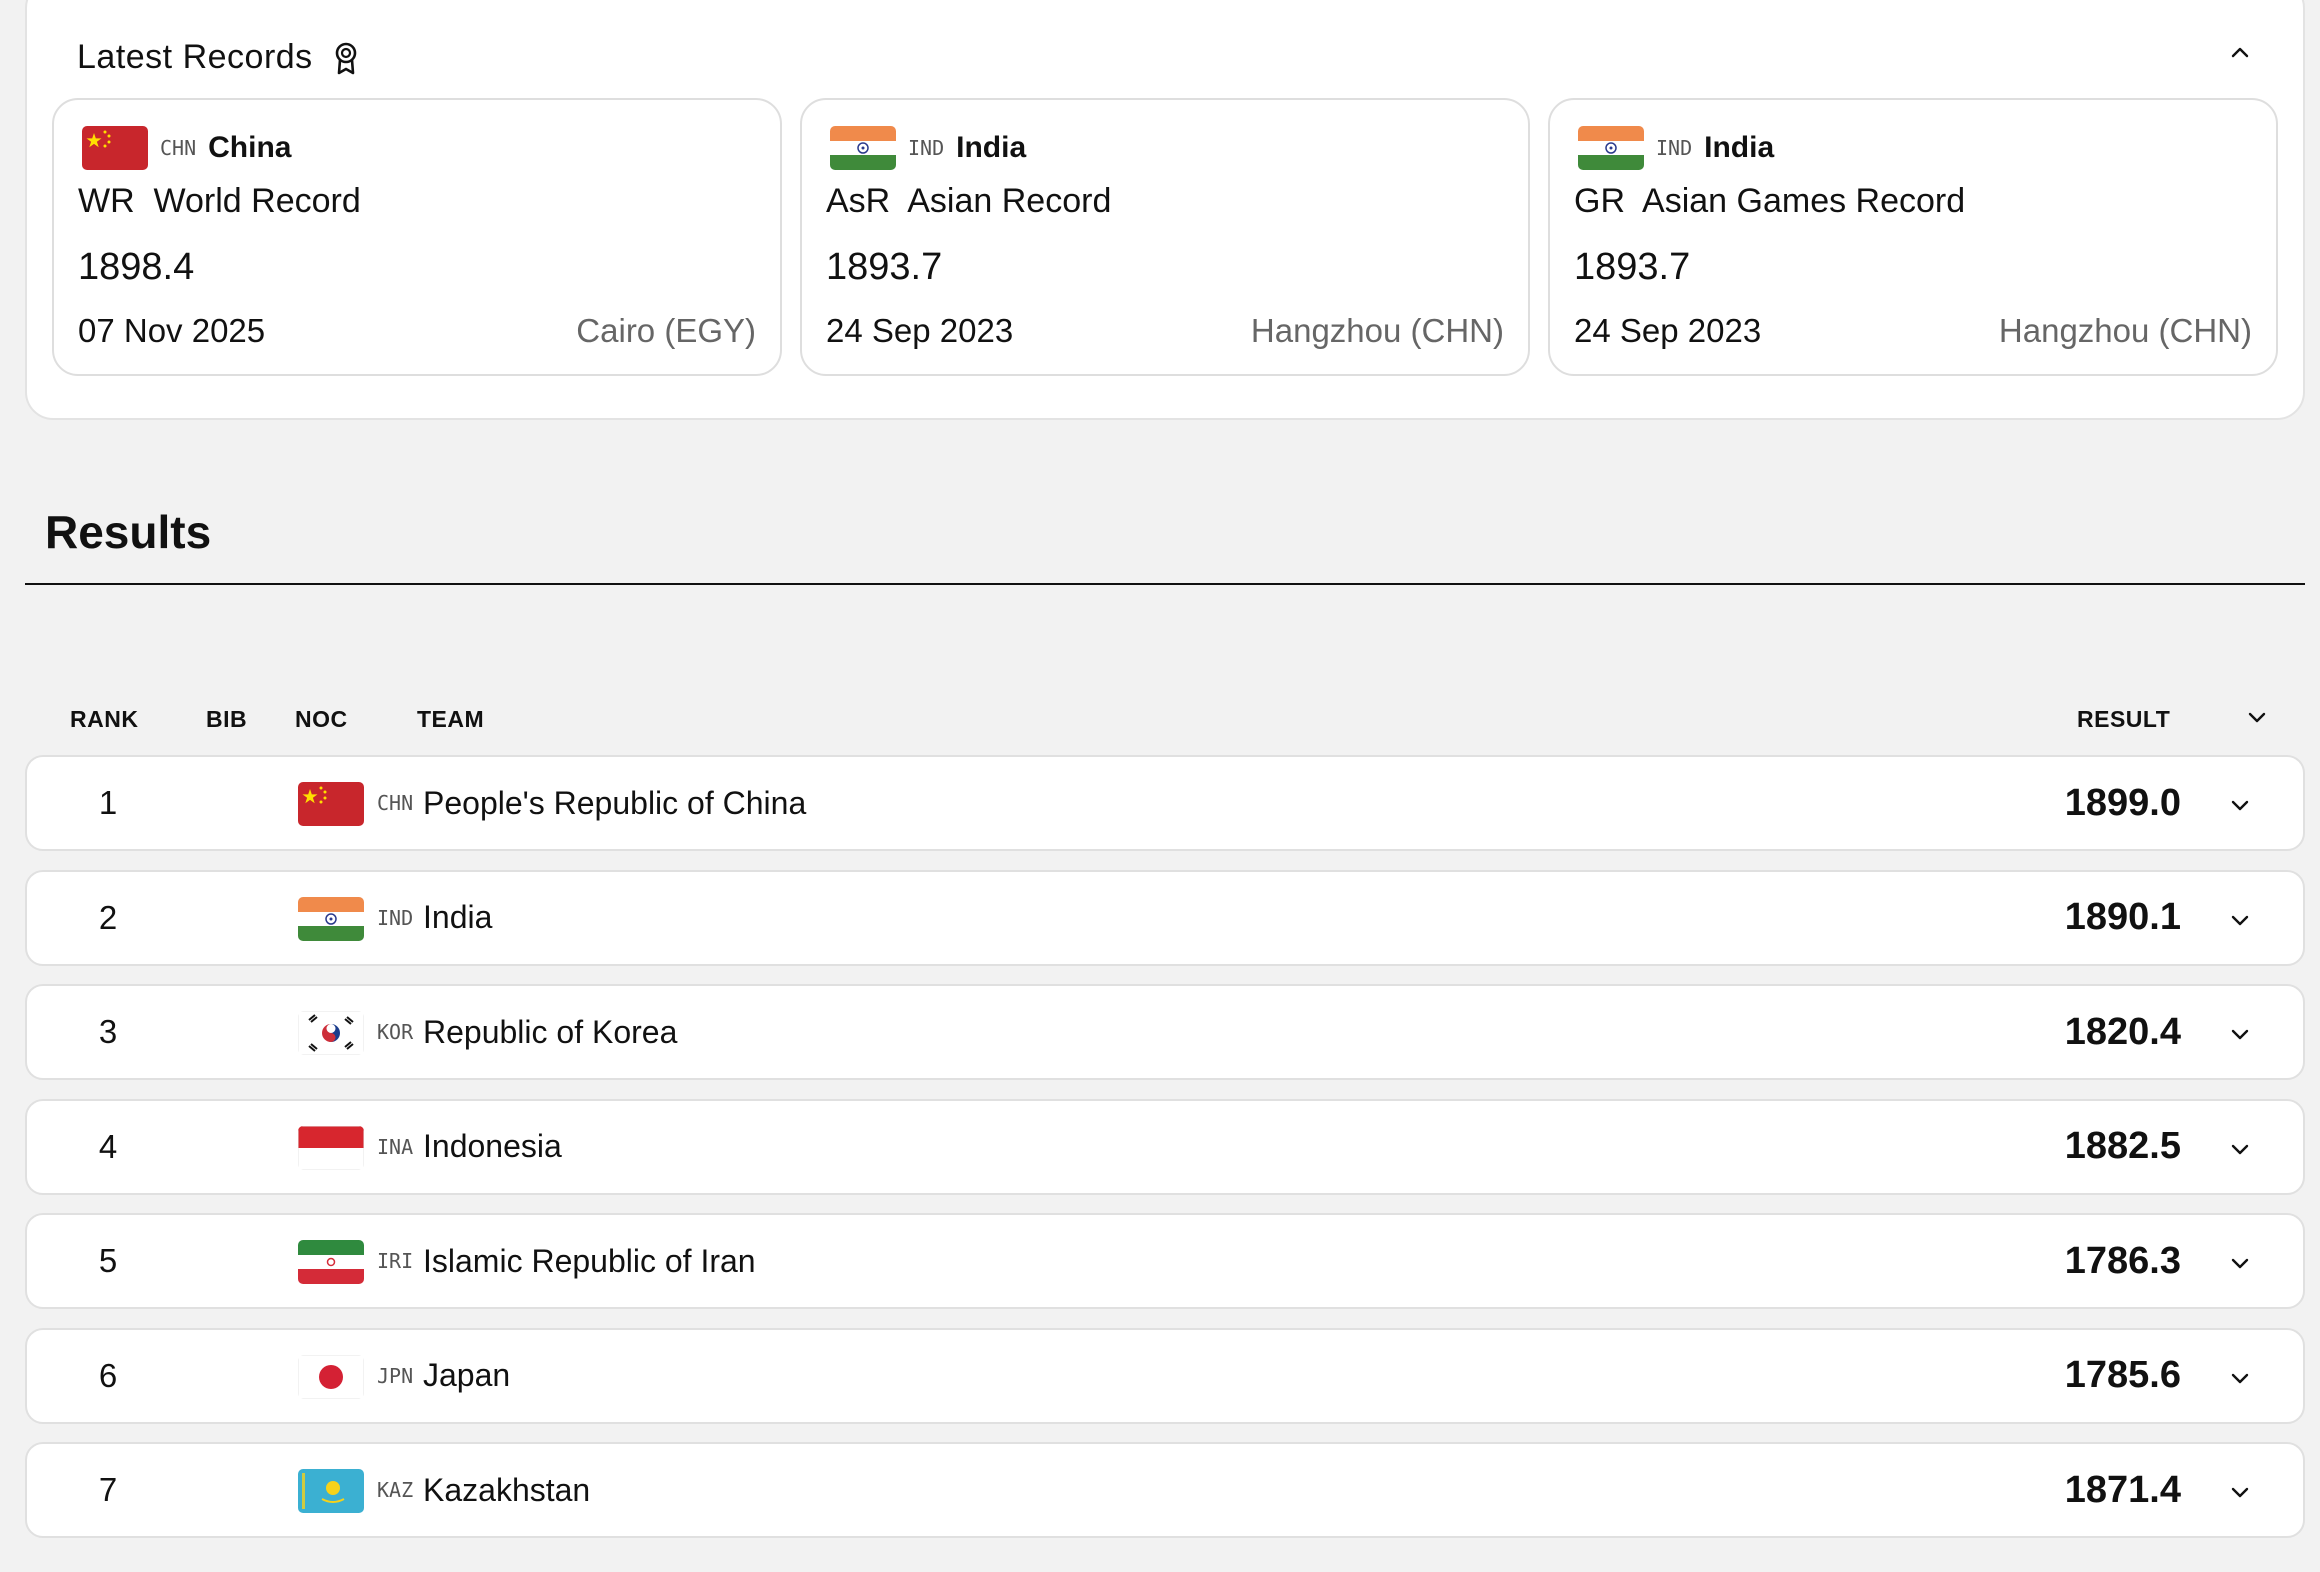 Image resolution: width=2320 pixels, height=1572 pixels. I want to click on japan-flag, so click(331, 1376).